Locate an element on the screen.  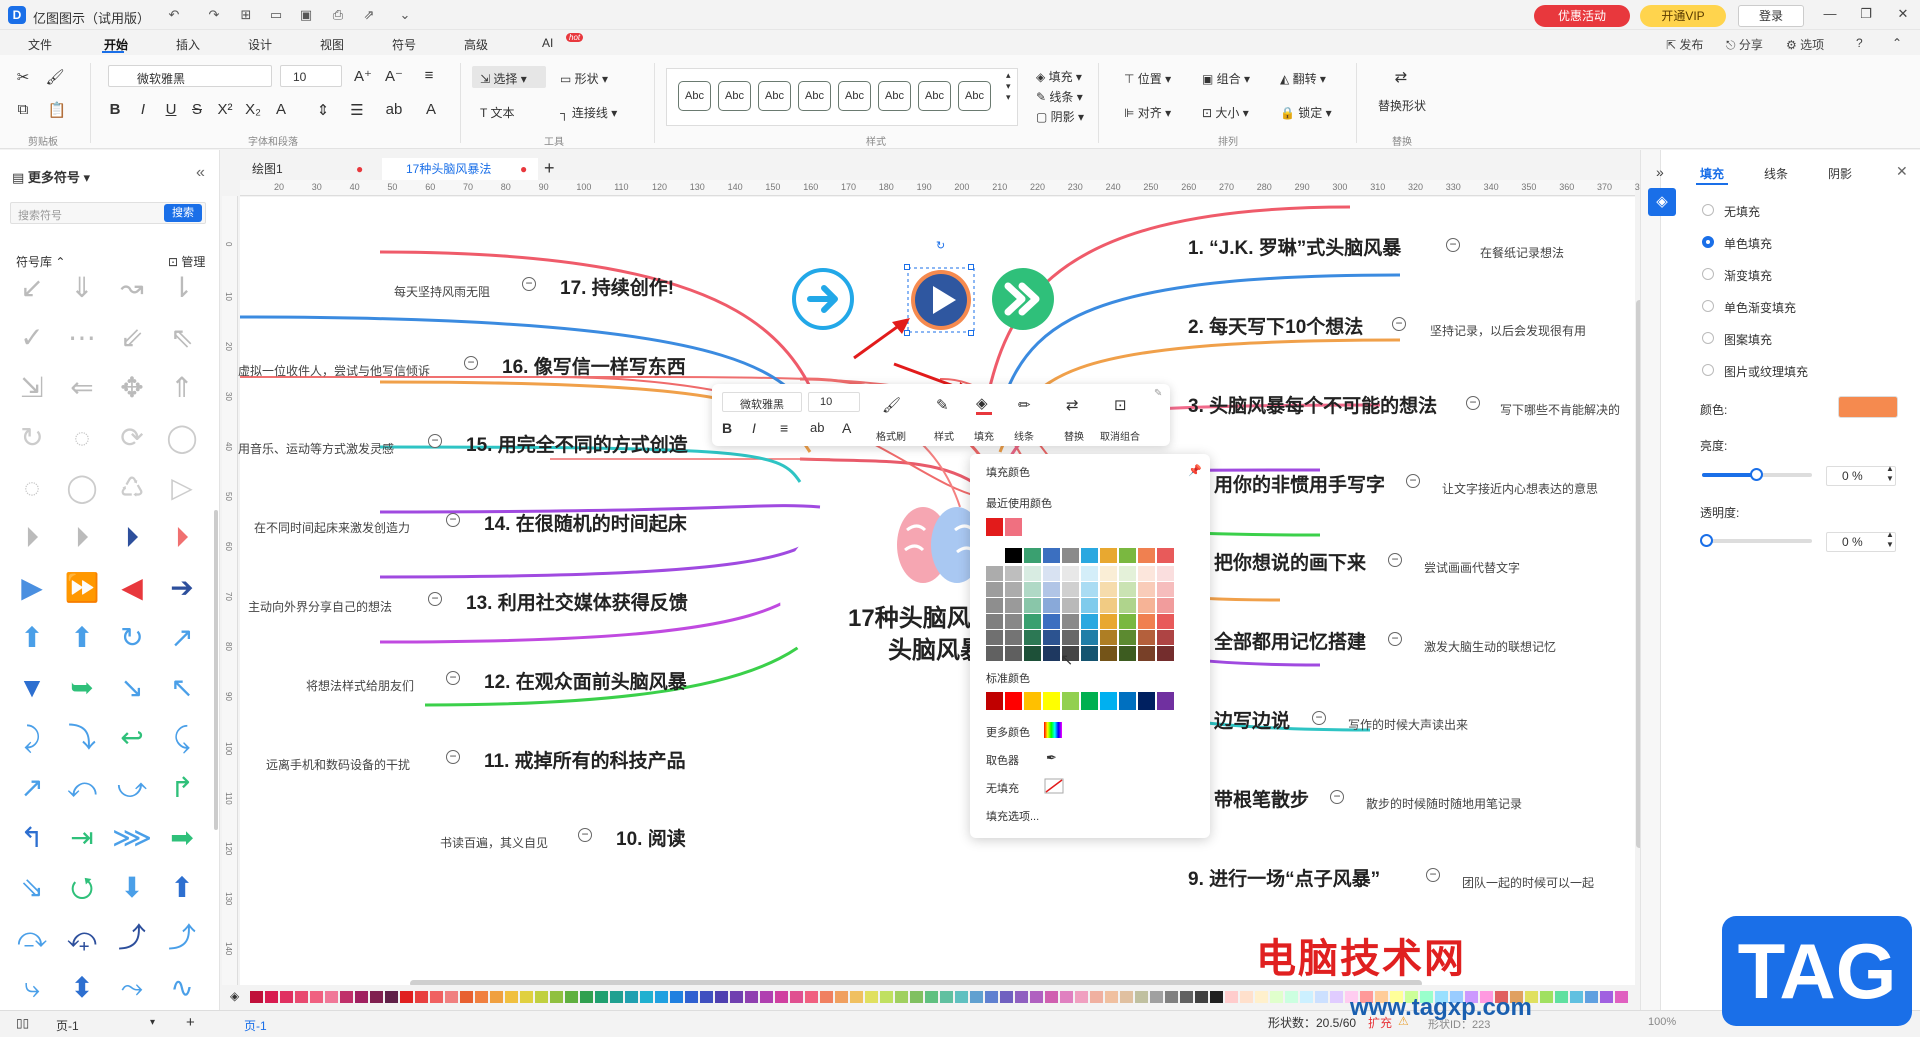
page-layout-icon: ▯▯ is located at coordinates (22, 1023).